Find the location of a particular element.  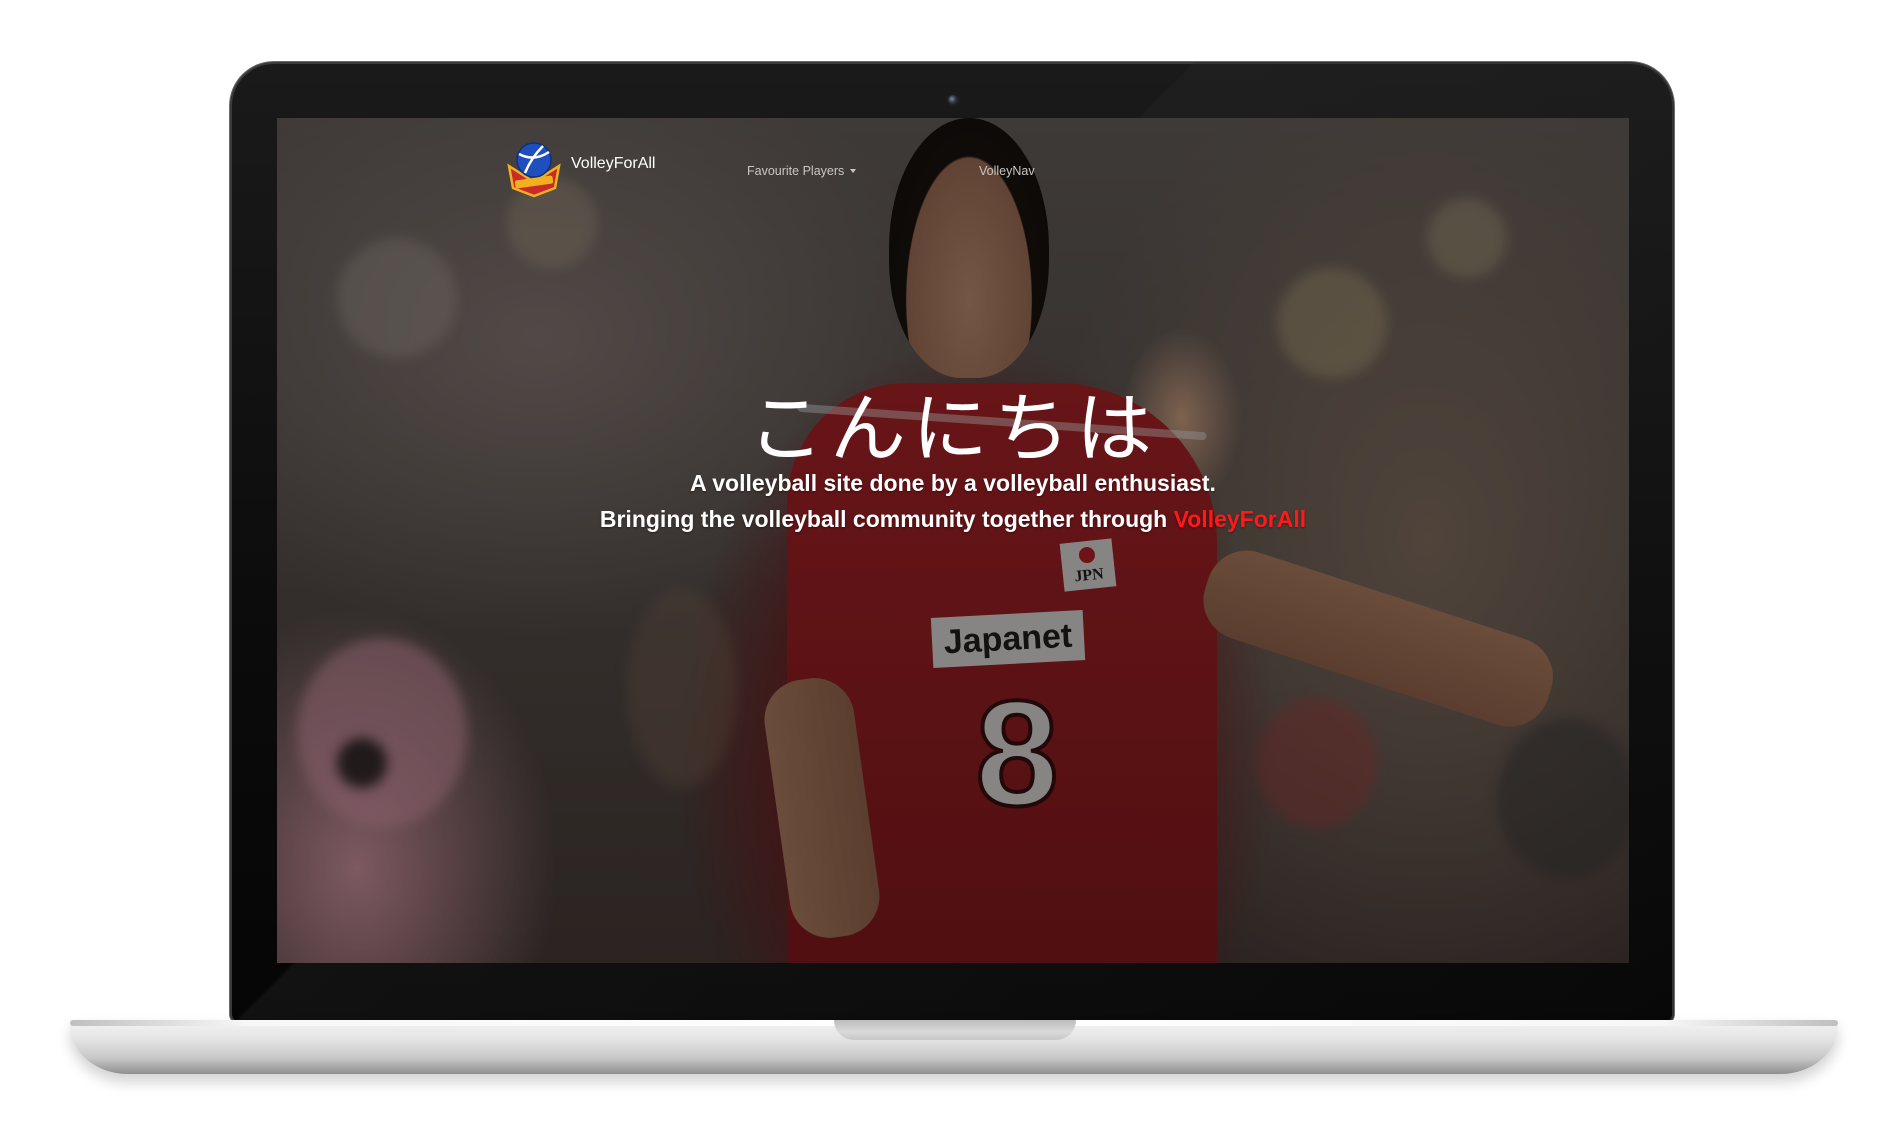

webcam-icon is located at coordinates (953, 100).